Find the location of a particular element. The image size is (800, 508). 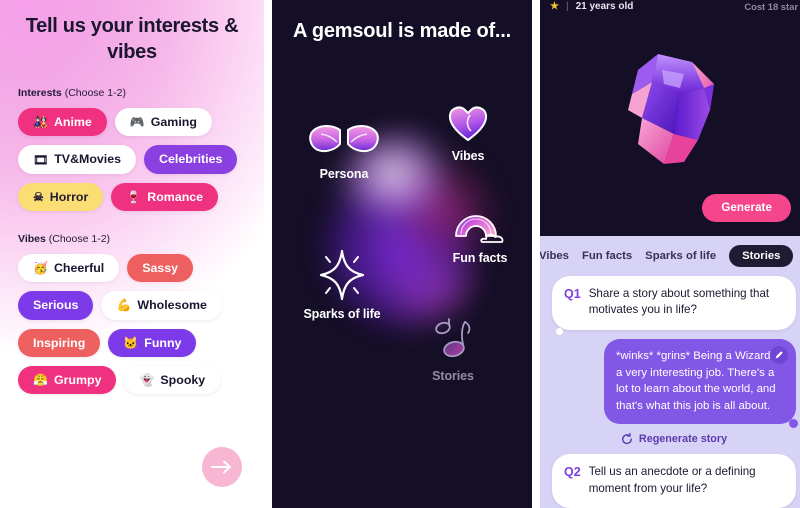

chip-label: Anime is located at coordinates (72, 122).